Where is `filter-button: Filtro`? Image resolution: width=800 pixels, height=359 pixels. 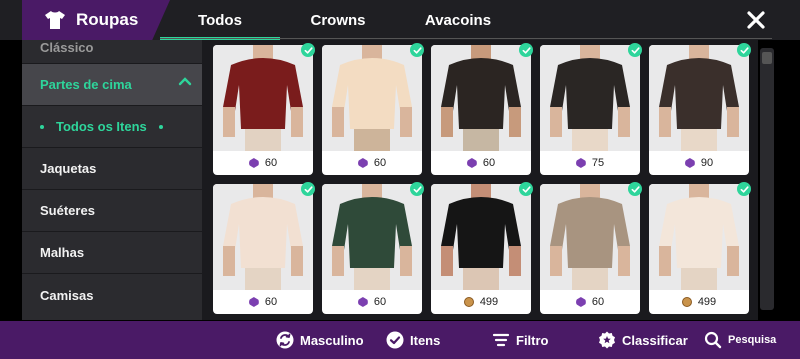
filter-button: Filtro is located at coordinates (520, 340).